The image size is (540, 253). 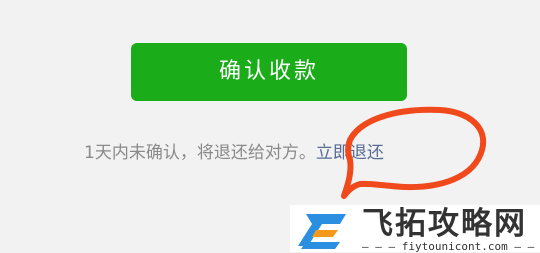 I want to click on refund-now-link: 立即退还, so click(x=350, y=153).